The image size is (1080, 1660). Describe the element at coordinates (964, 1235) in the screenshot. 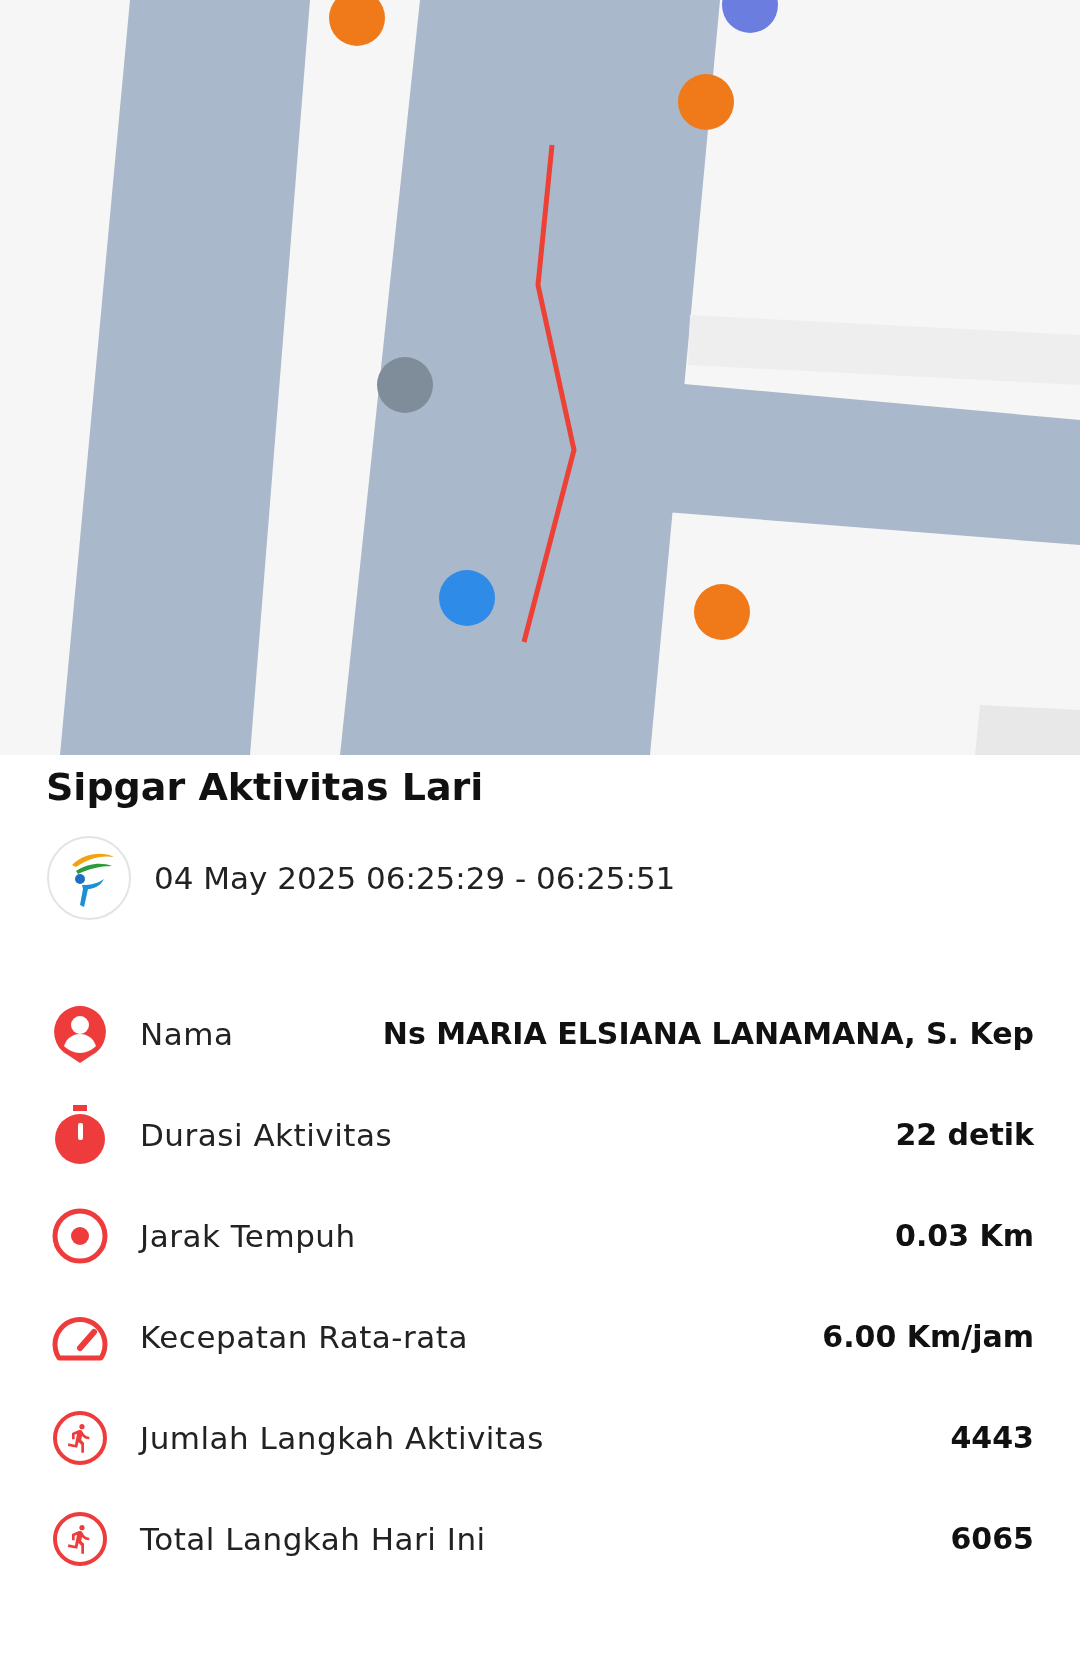

I see `stat-value: 0.03 Km` at that location.